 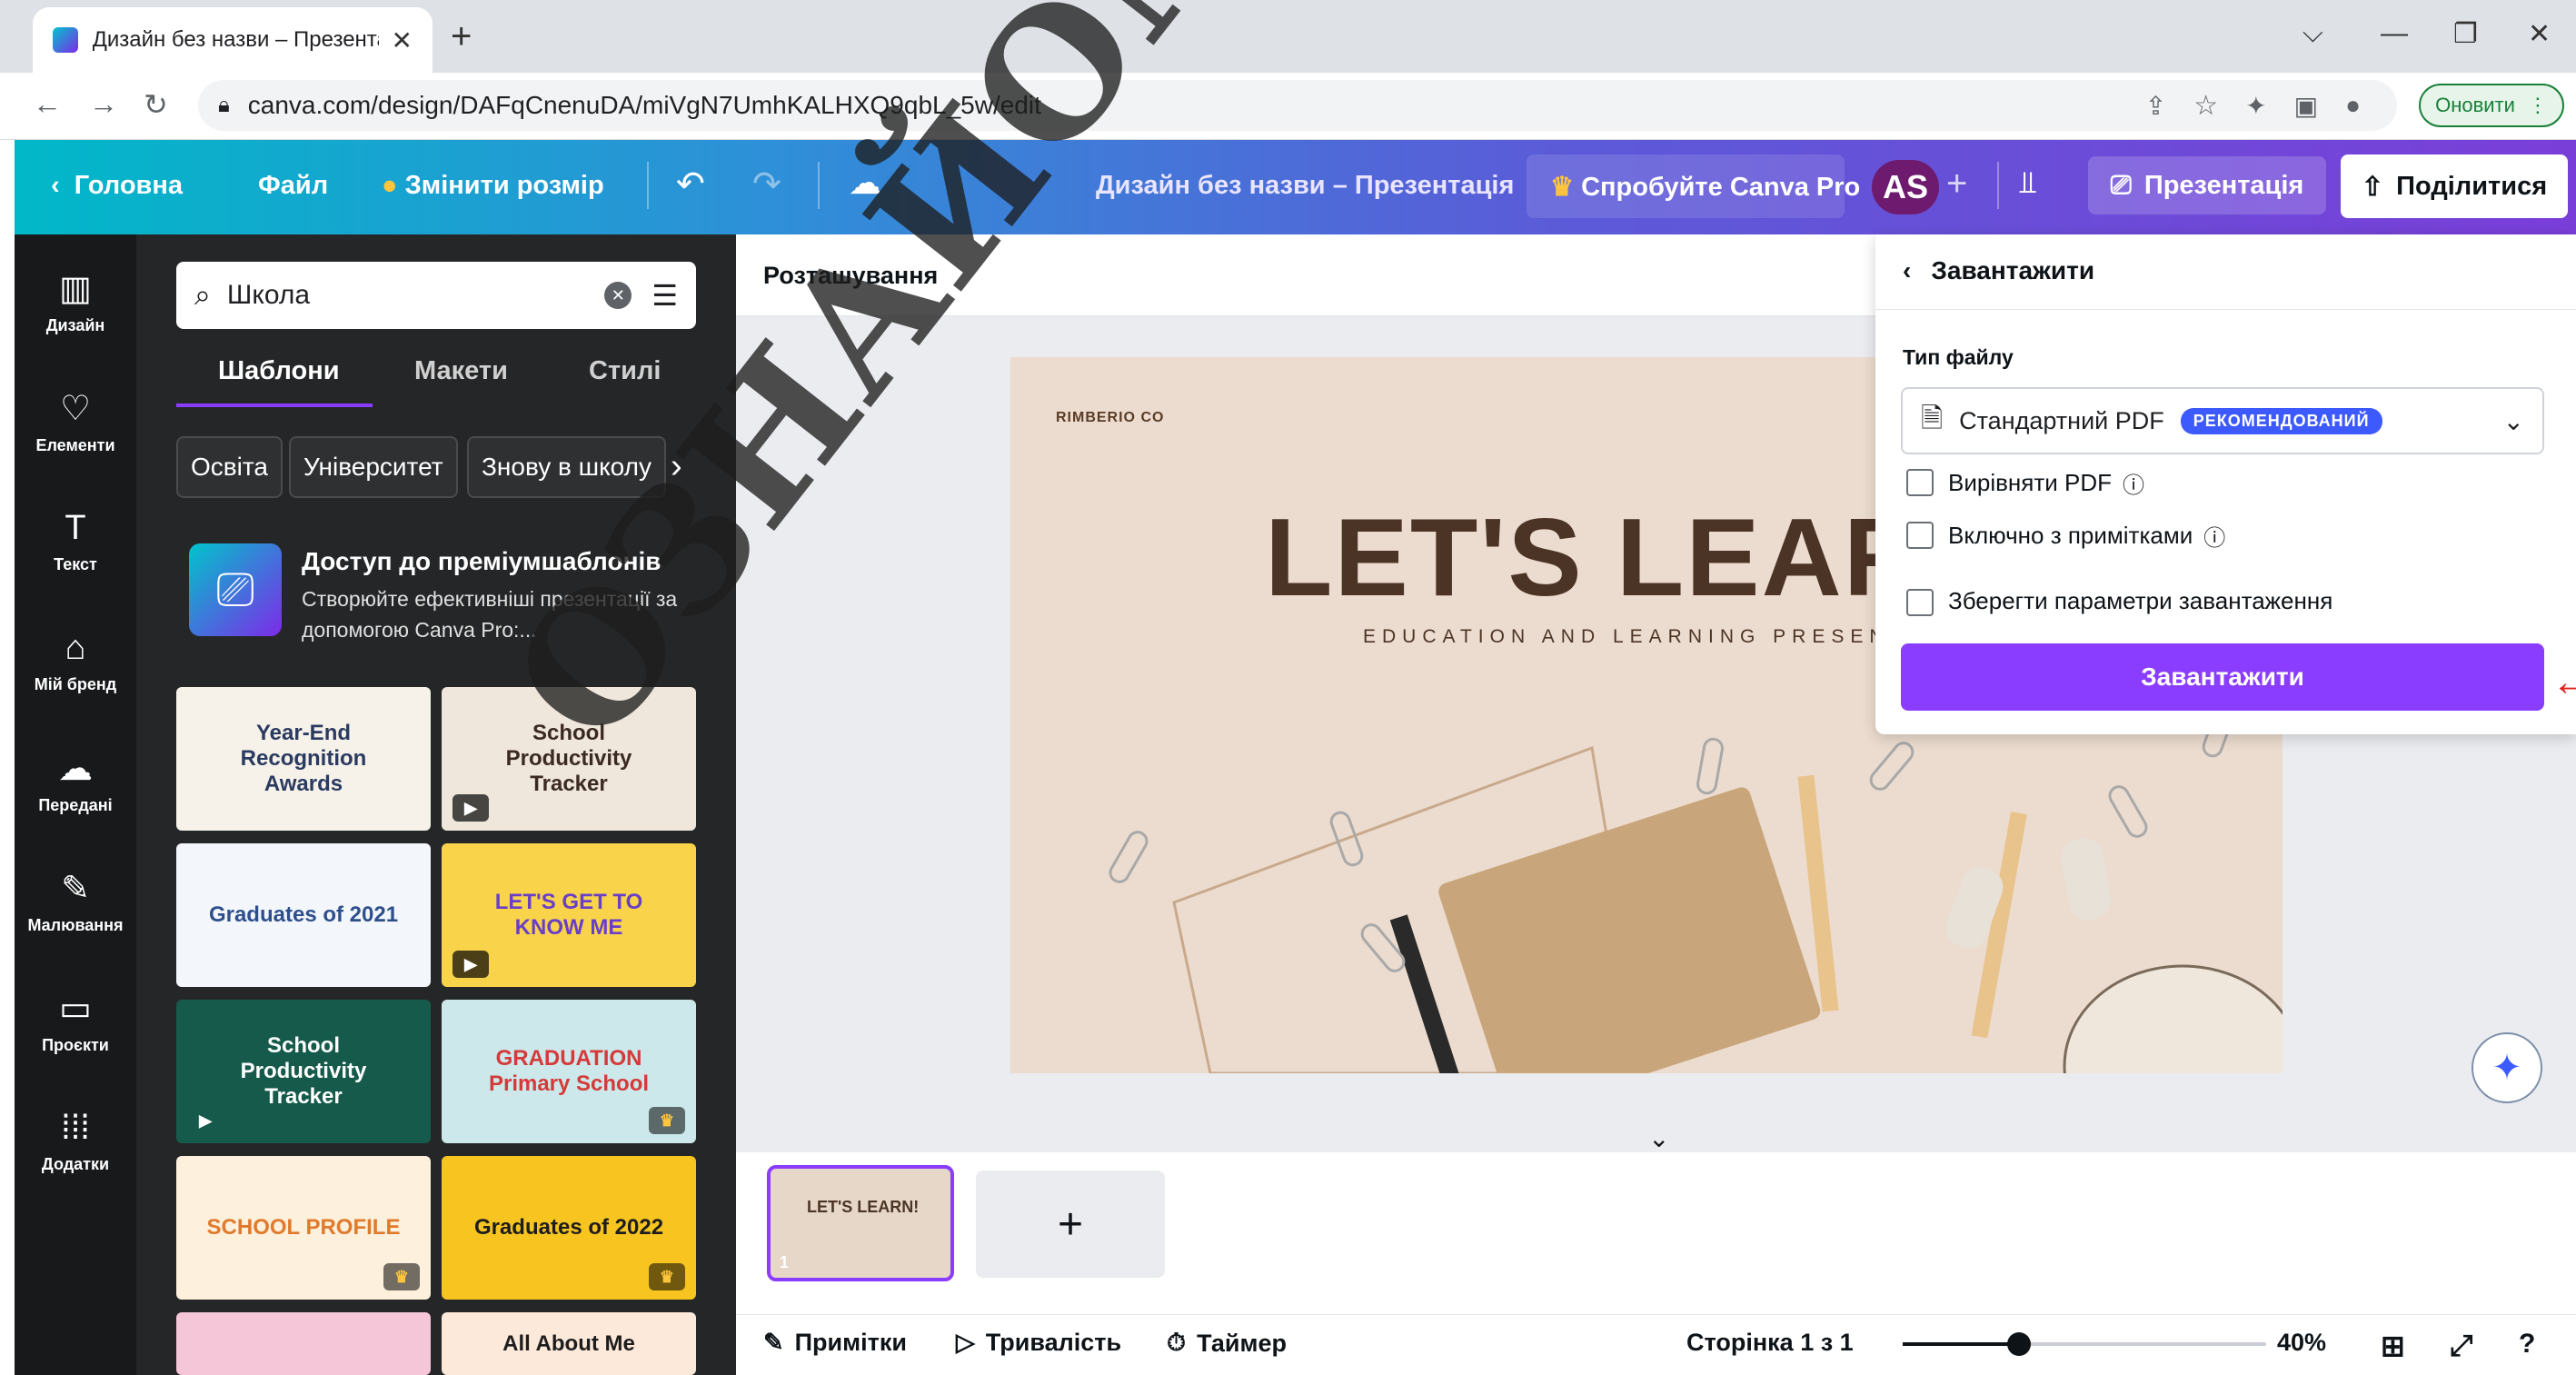 I want to click on undo-icon: ↶, so click(x=691, y=184).